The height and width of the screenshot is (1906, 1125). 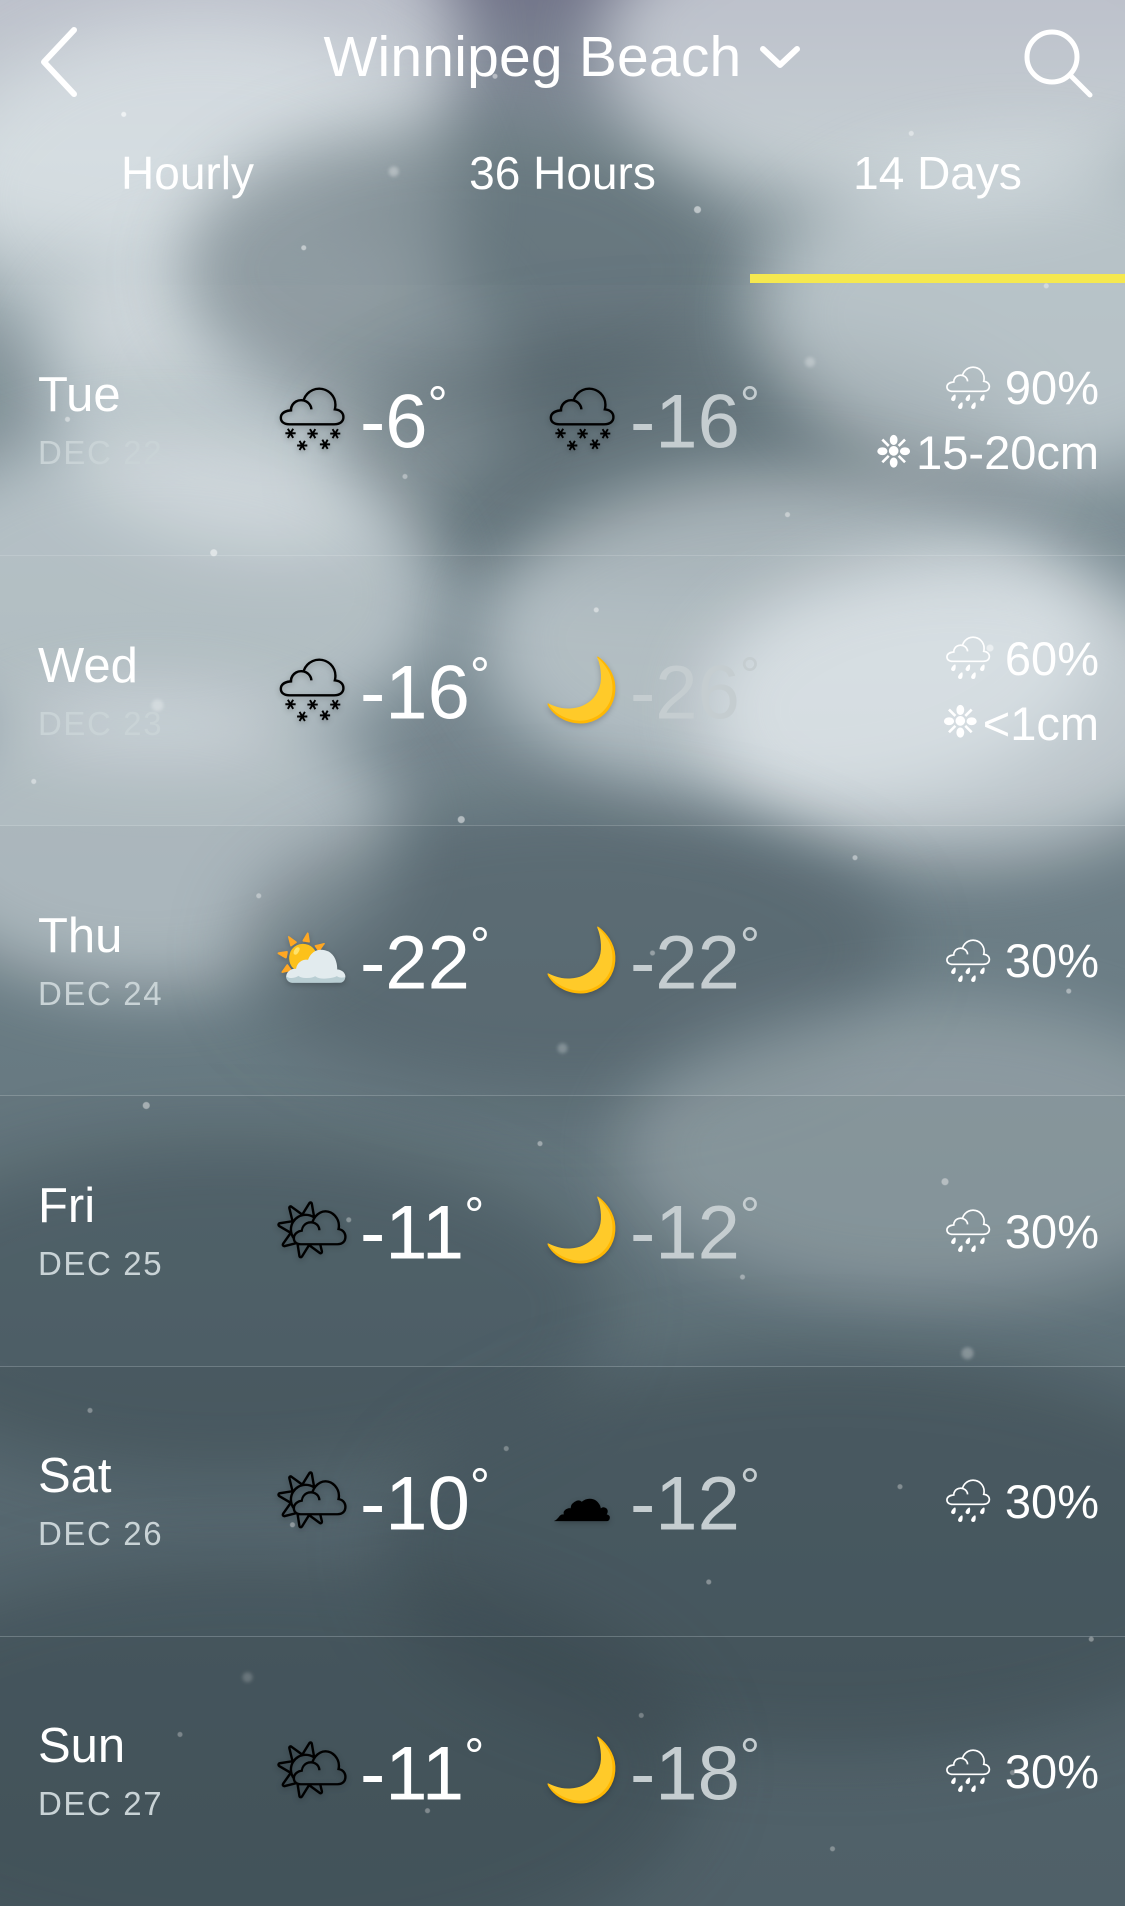 I want to click on nighttime-forecast: 🌨 -16°, so click(x=676, y=419).